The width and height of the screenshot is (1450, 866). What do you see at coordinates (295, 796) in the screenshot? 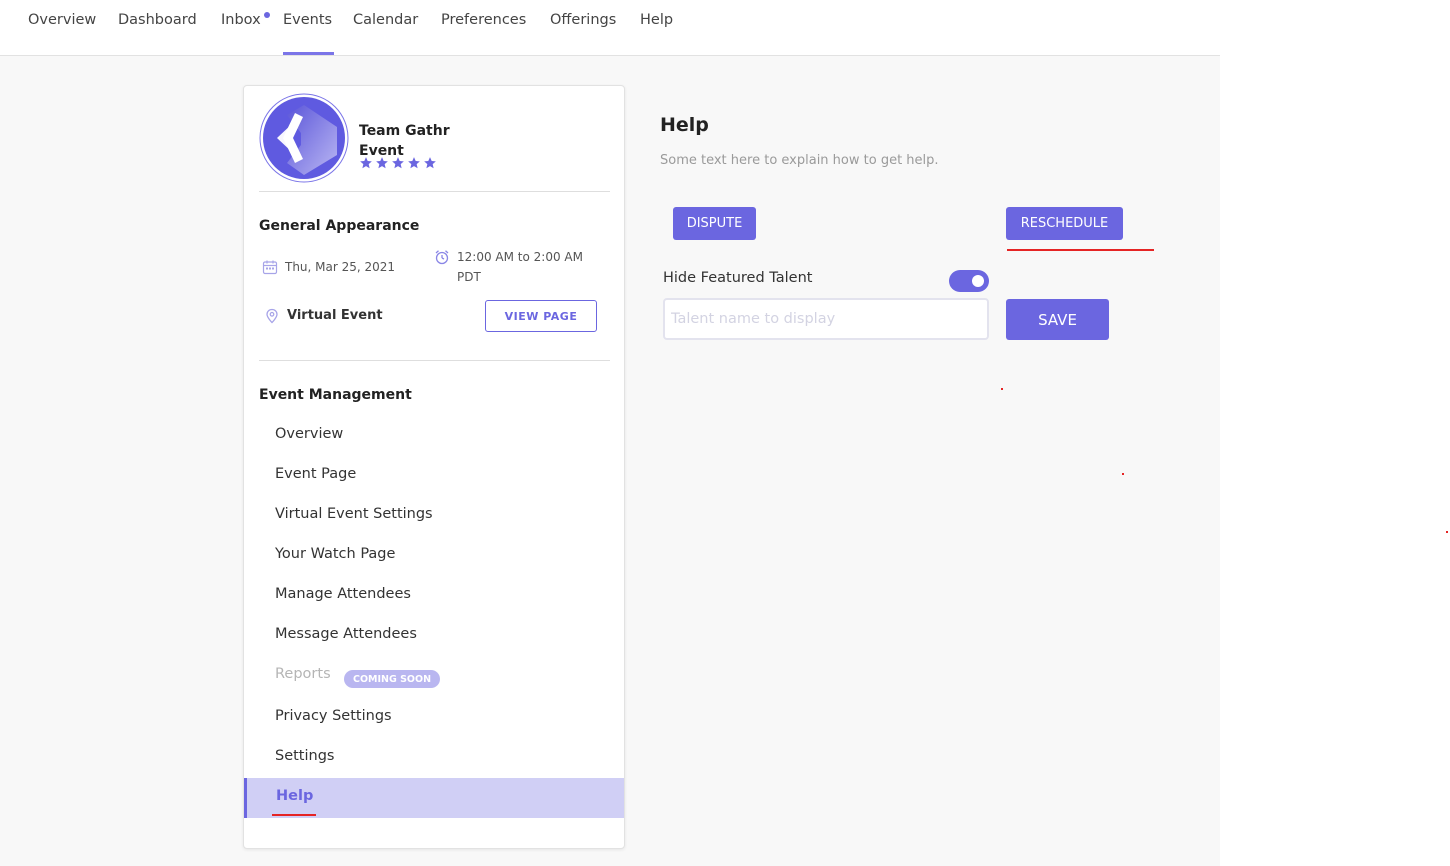
I see `menu-item-help-label: Help` at bounding box center [295, 796].